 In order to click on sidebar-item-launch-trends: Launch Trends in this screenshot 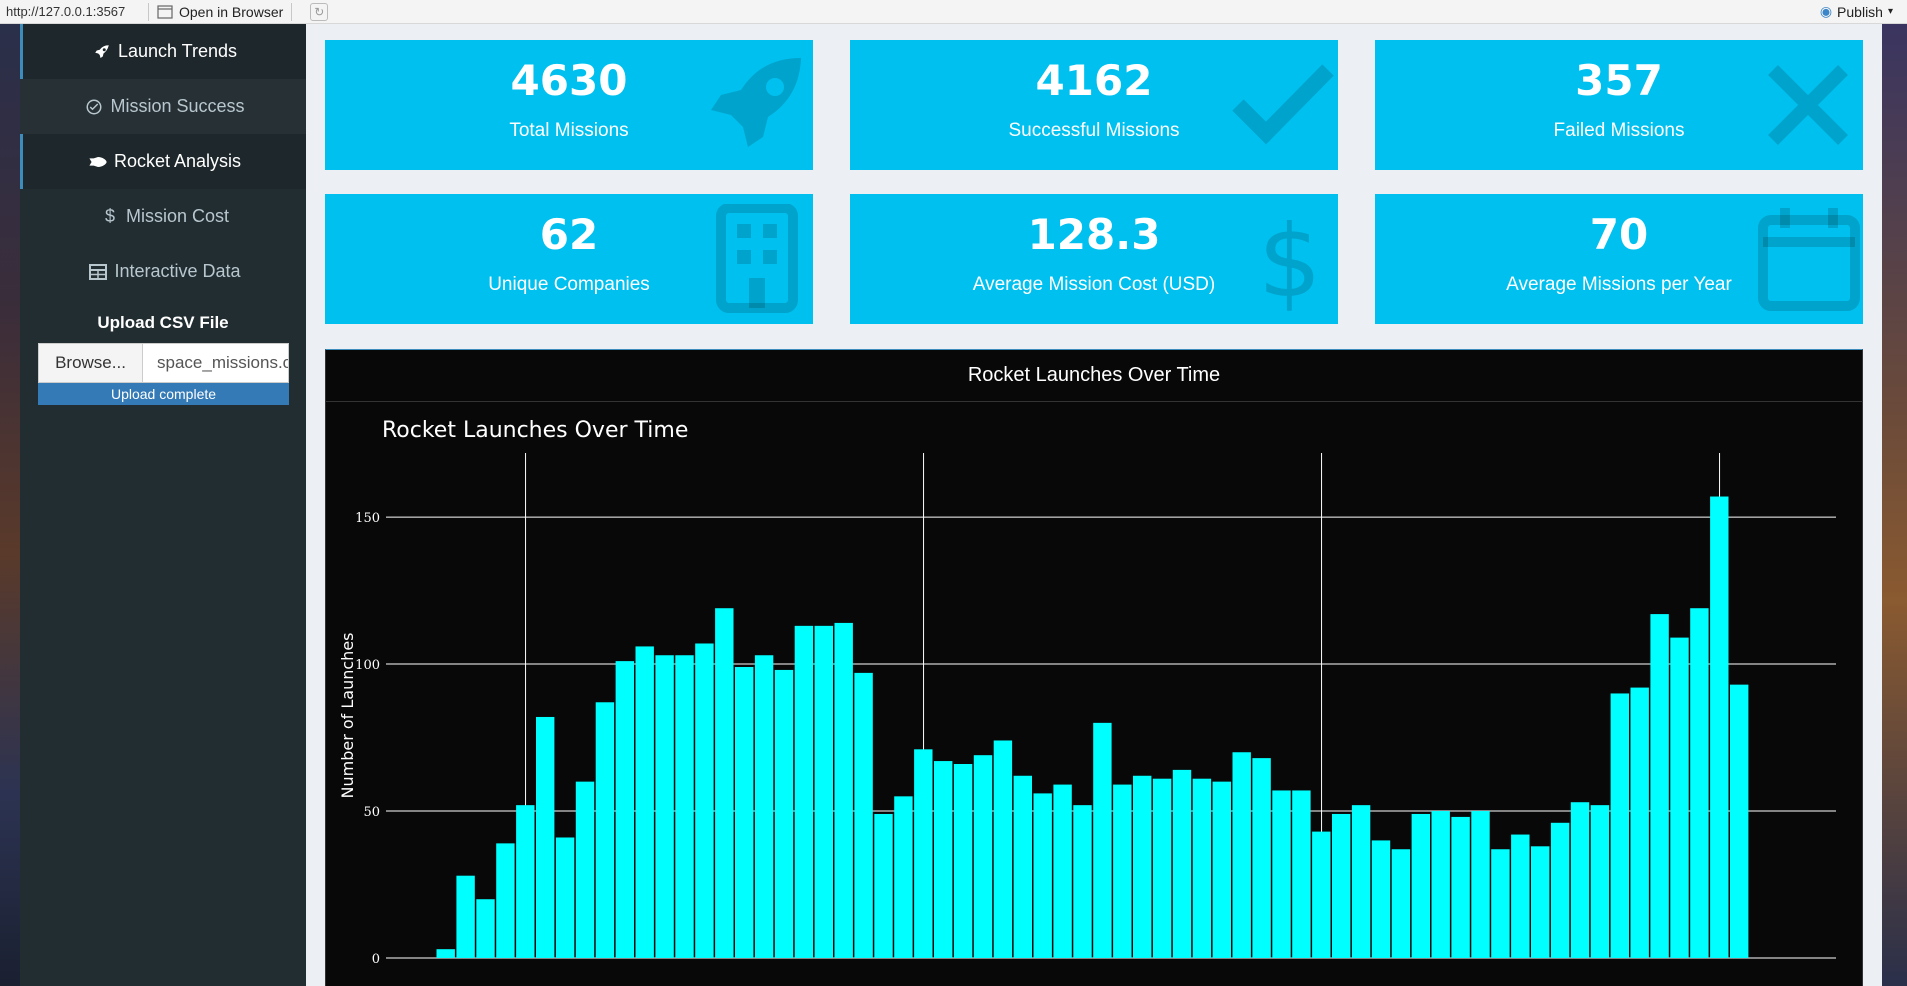, I will do `click(163, 51)`.